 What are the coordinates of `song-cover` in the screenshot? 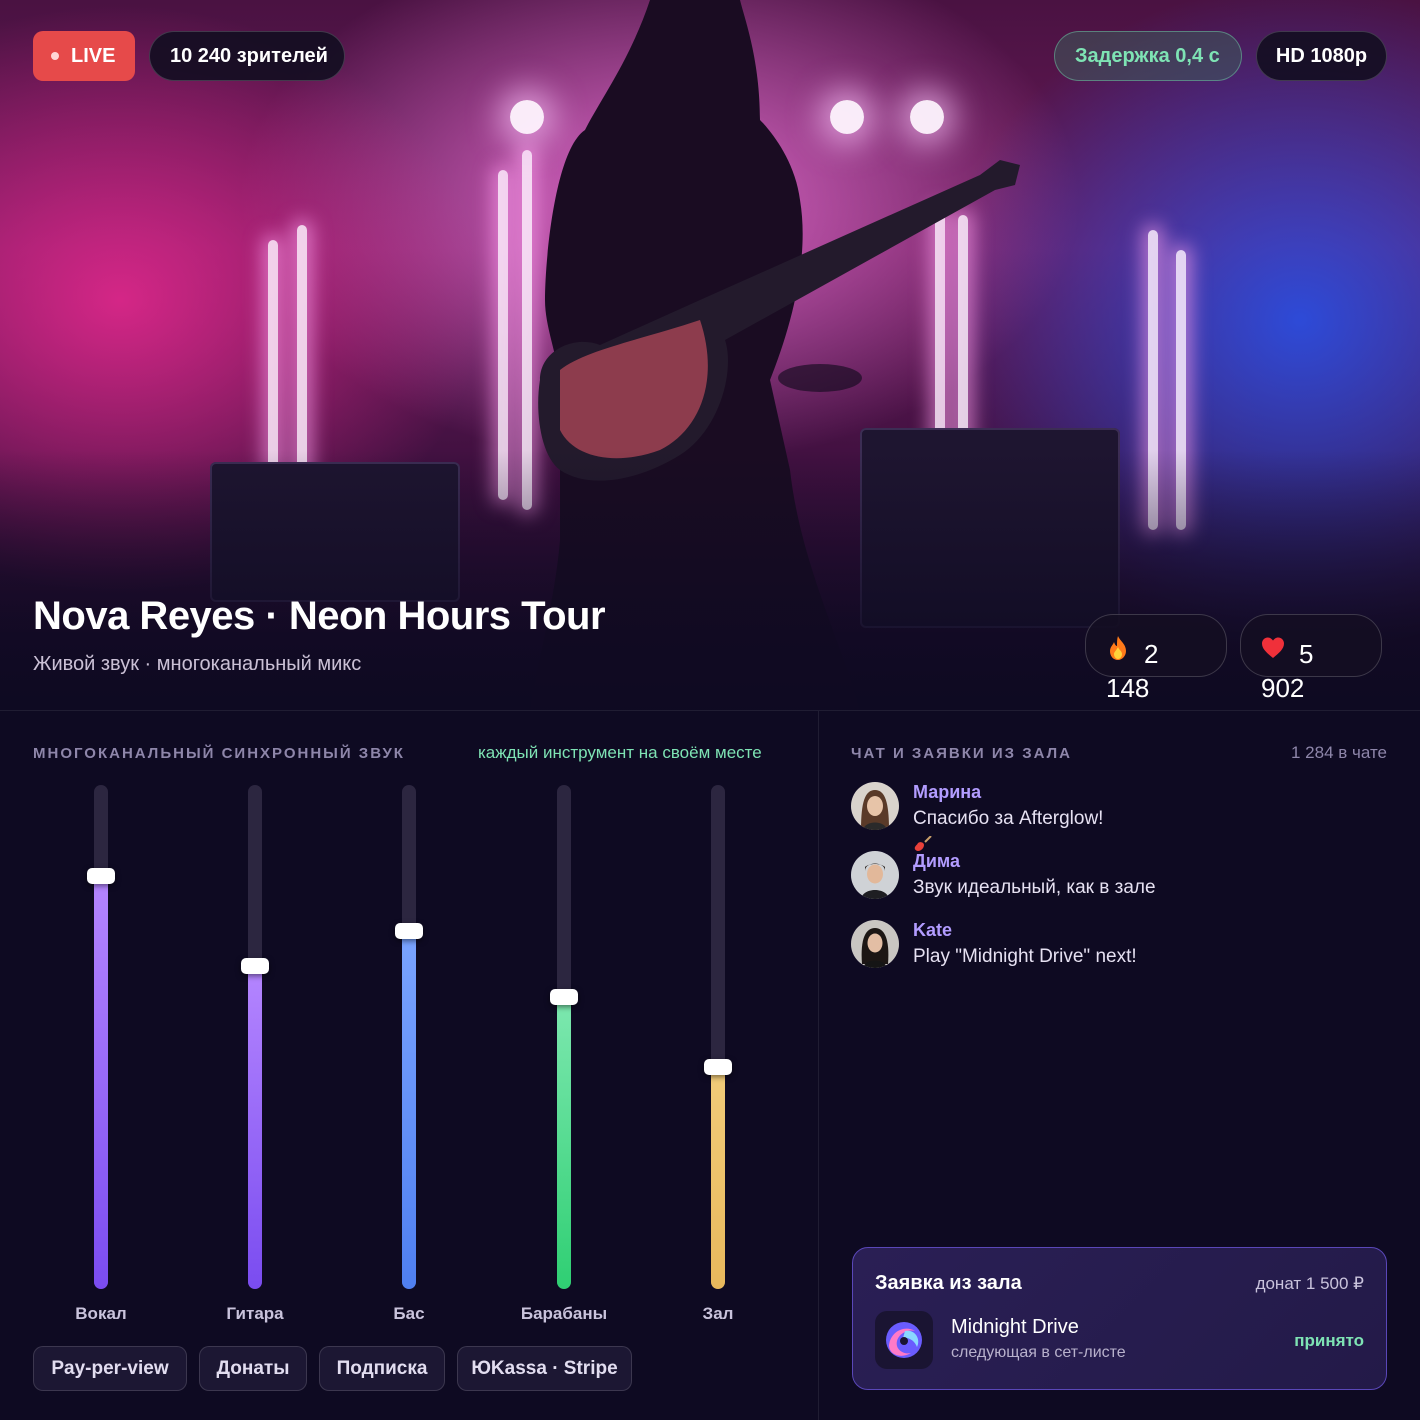 It's located at (904, 1340).